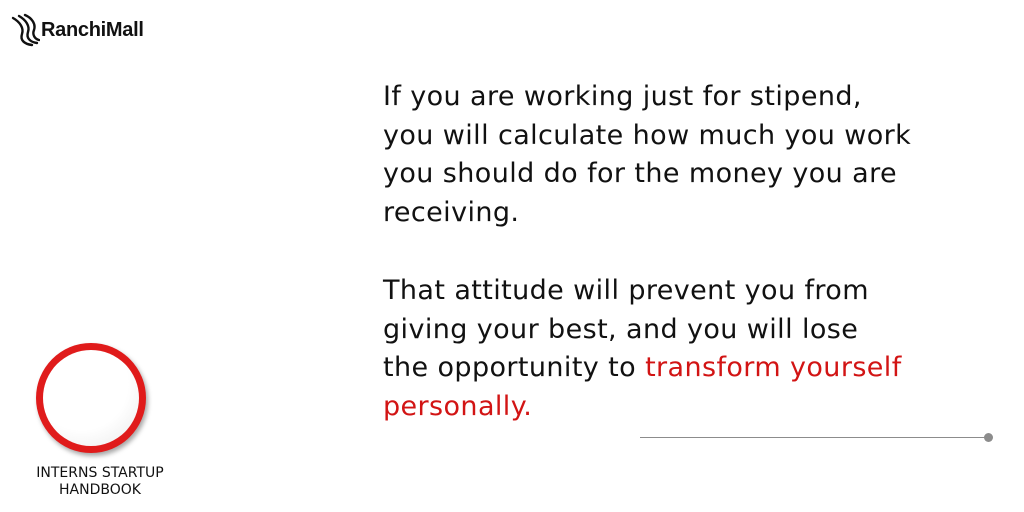 This screenshot has height=512, width=1024. What do you see at coordinates (640, 173) in the screenshot?
I see `quote-line: you should do for the money you are` at bounding box center [640, 173].